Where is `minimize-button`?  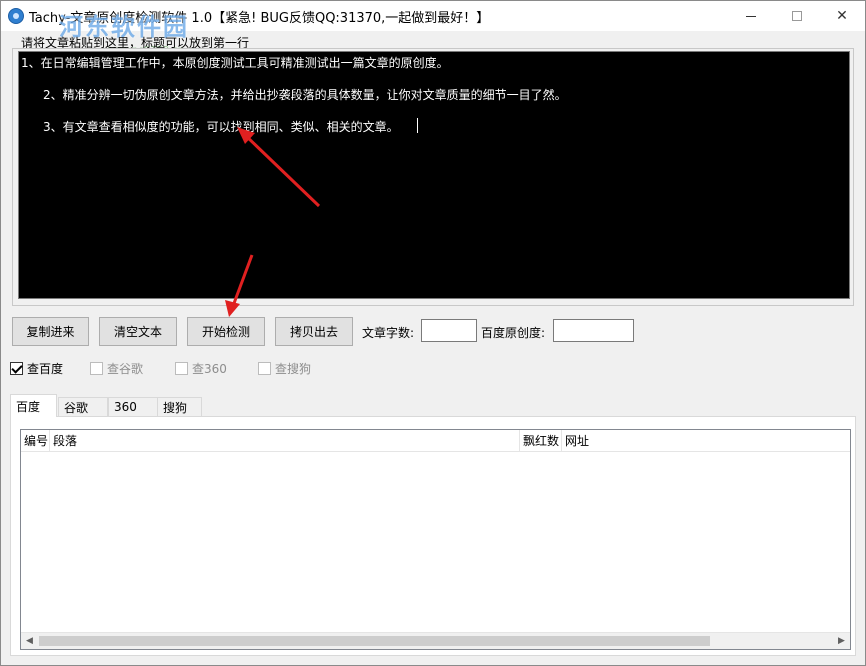
minimize-button is located at coordinates (751, 16).